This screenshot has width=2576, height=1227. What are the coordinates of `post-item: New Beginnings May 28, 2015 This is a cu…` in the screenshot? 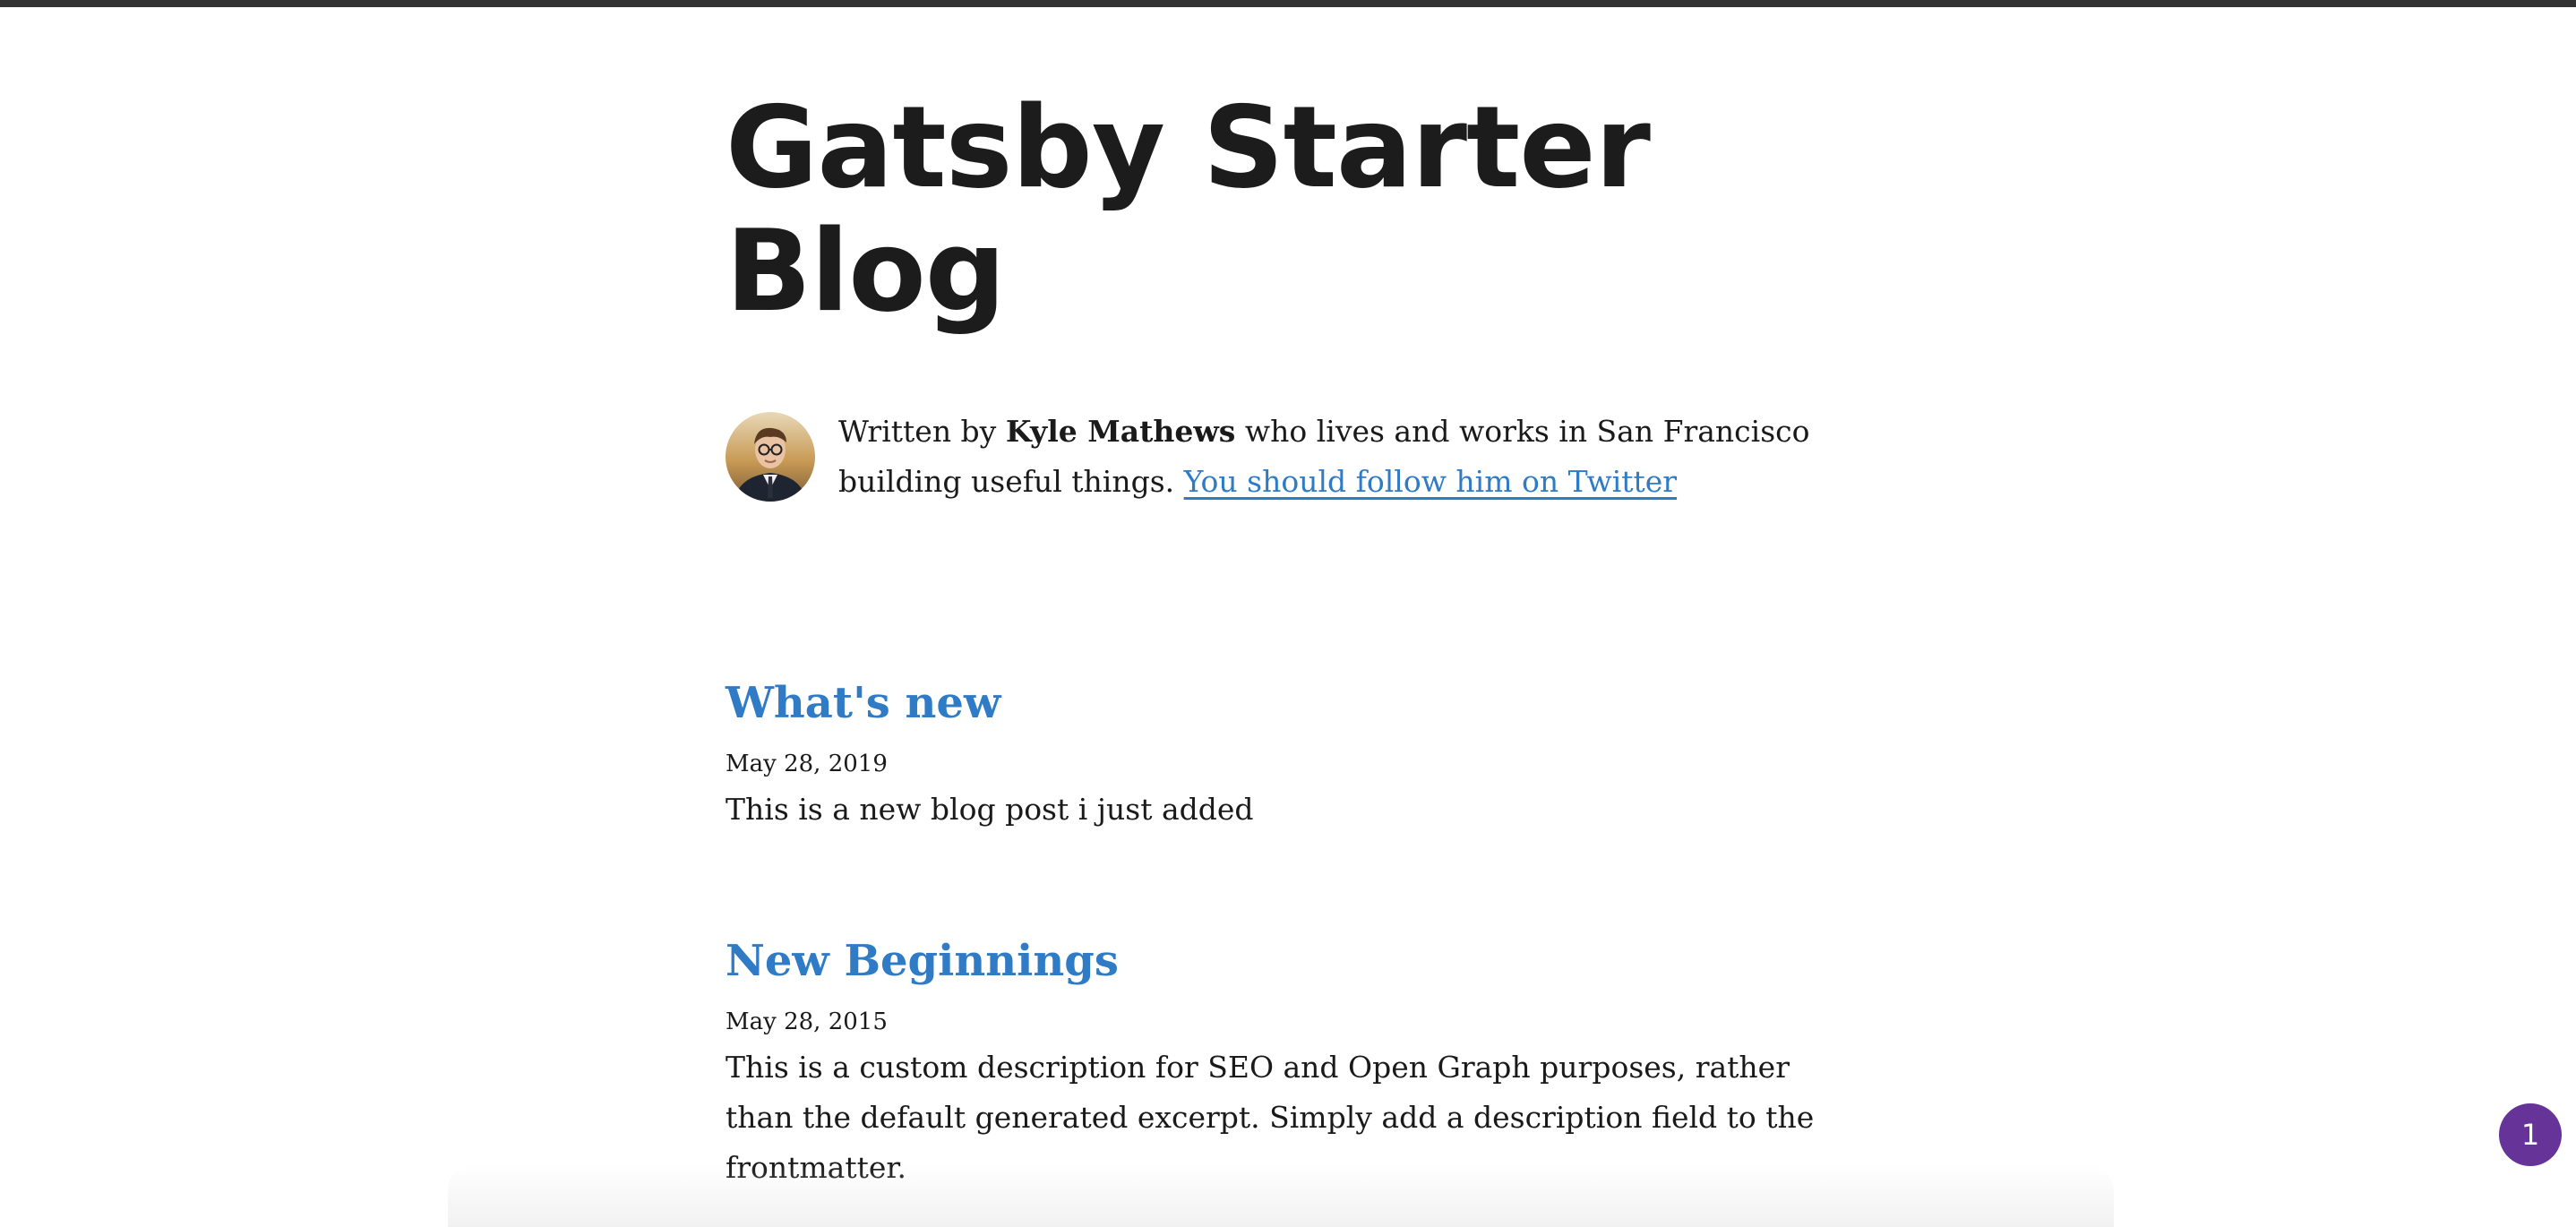 It's located at (1290, 1063).